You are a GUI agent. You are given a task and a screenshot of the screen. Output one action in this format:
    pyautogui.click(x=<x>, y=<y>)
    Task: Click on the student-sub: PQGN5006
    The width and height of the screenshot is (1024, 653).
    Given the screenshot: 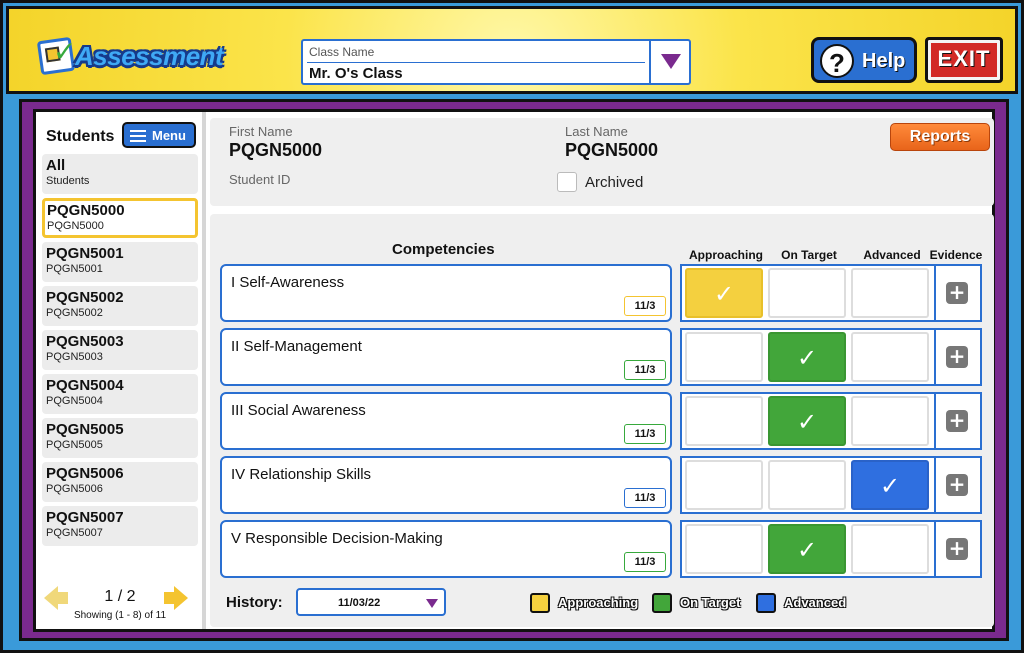 What is the action you would take?
    pyautogui.click(x=74, y=489)
    